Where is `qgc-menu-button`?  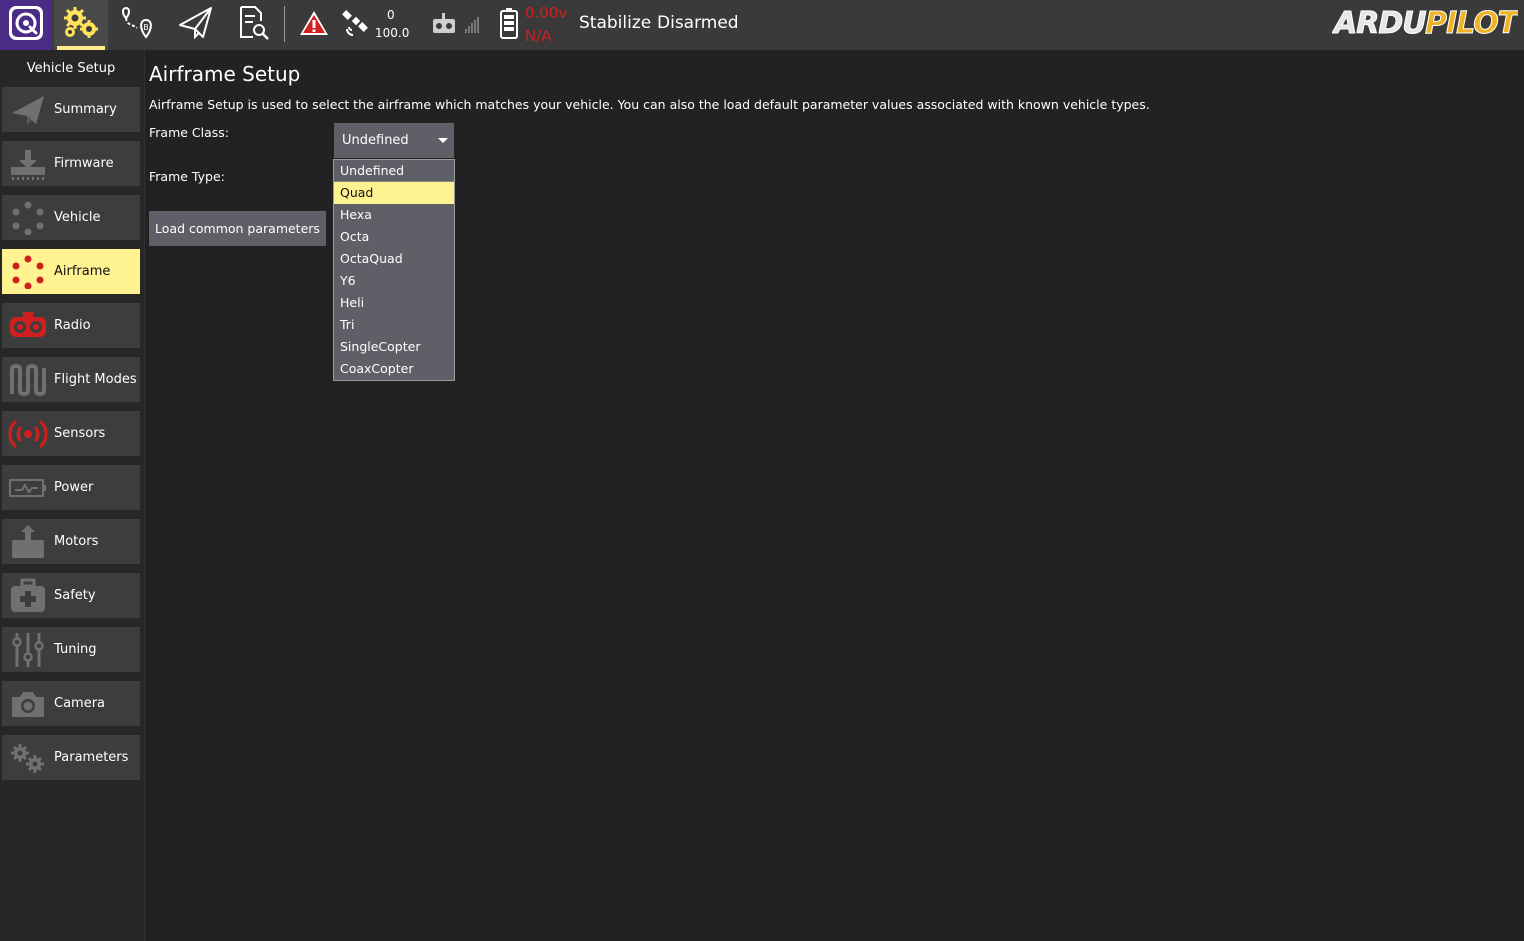
qgc-menu-button is located at coordinates (26, 25).